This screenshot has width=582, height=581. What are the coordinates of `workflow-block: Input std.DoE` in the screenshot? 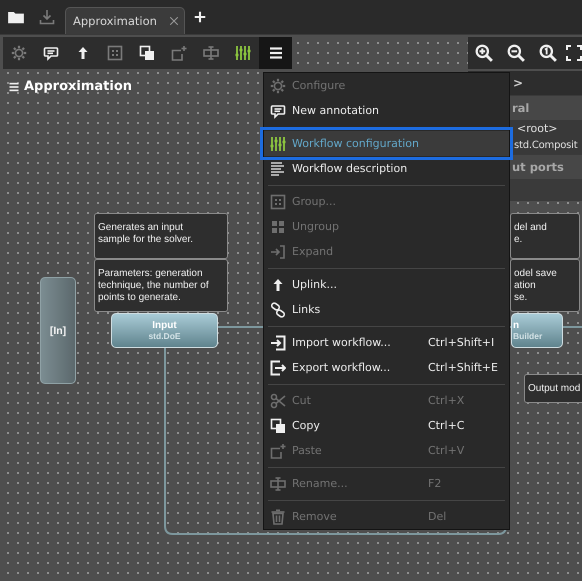 It's located at (164, 330).